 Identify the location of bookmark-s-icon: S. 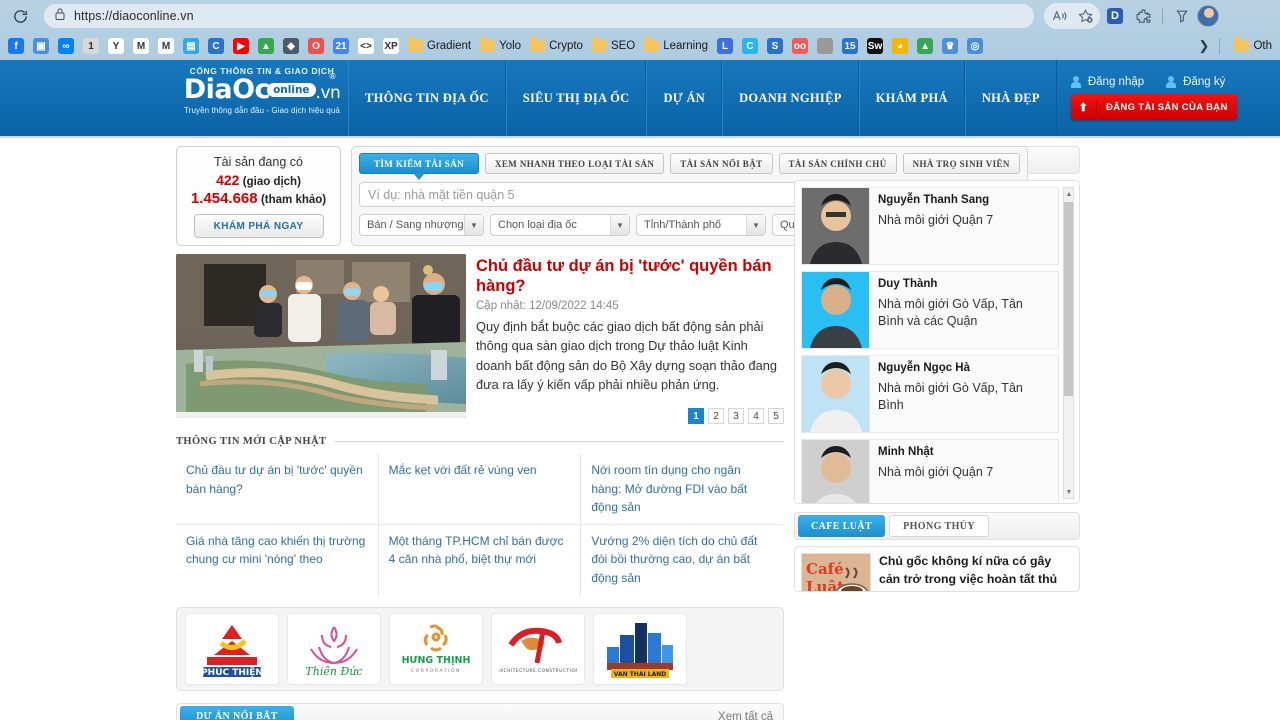
(775, 46).